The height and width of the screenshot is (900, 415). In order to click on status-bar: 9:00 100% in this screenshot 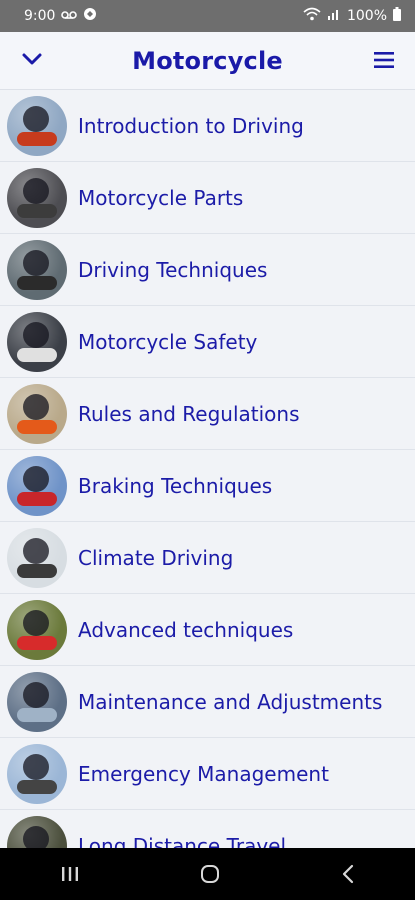, I will do `click(207, 16)`.